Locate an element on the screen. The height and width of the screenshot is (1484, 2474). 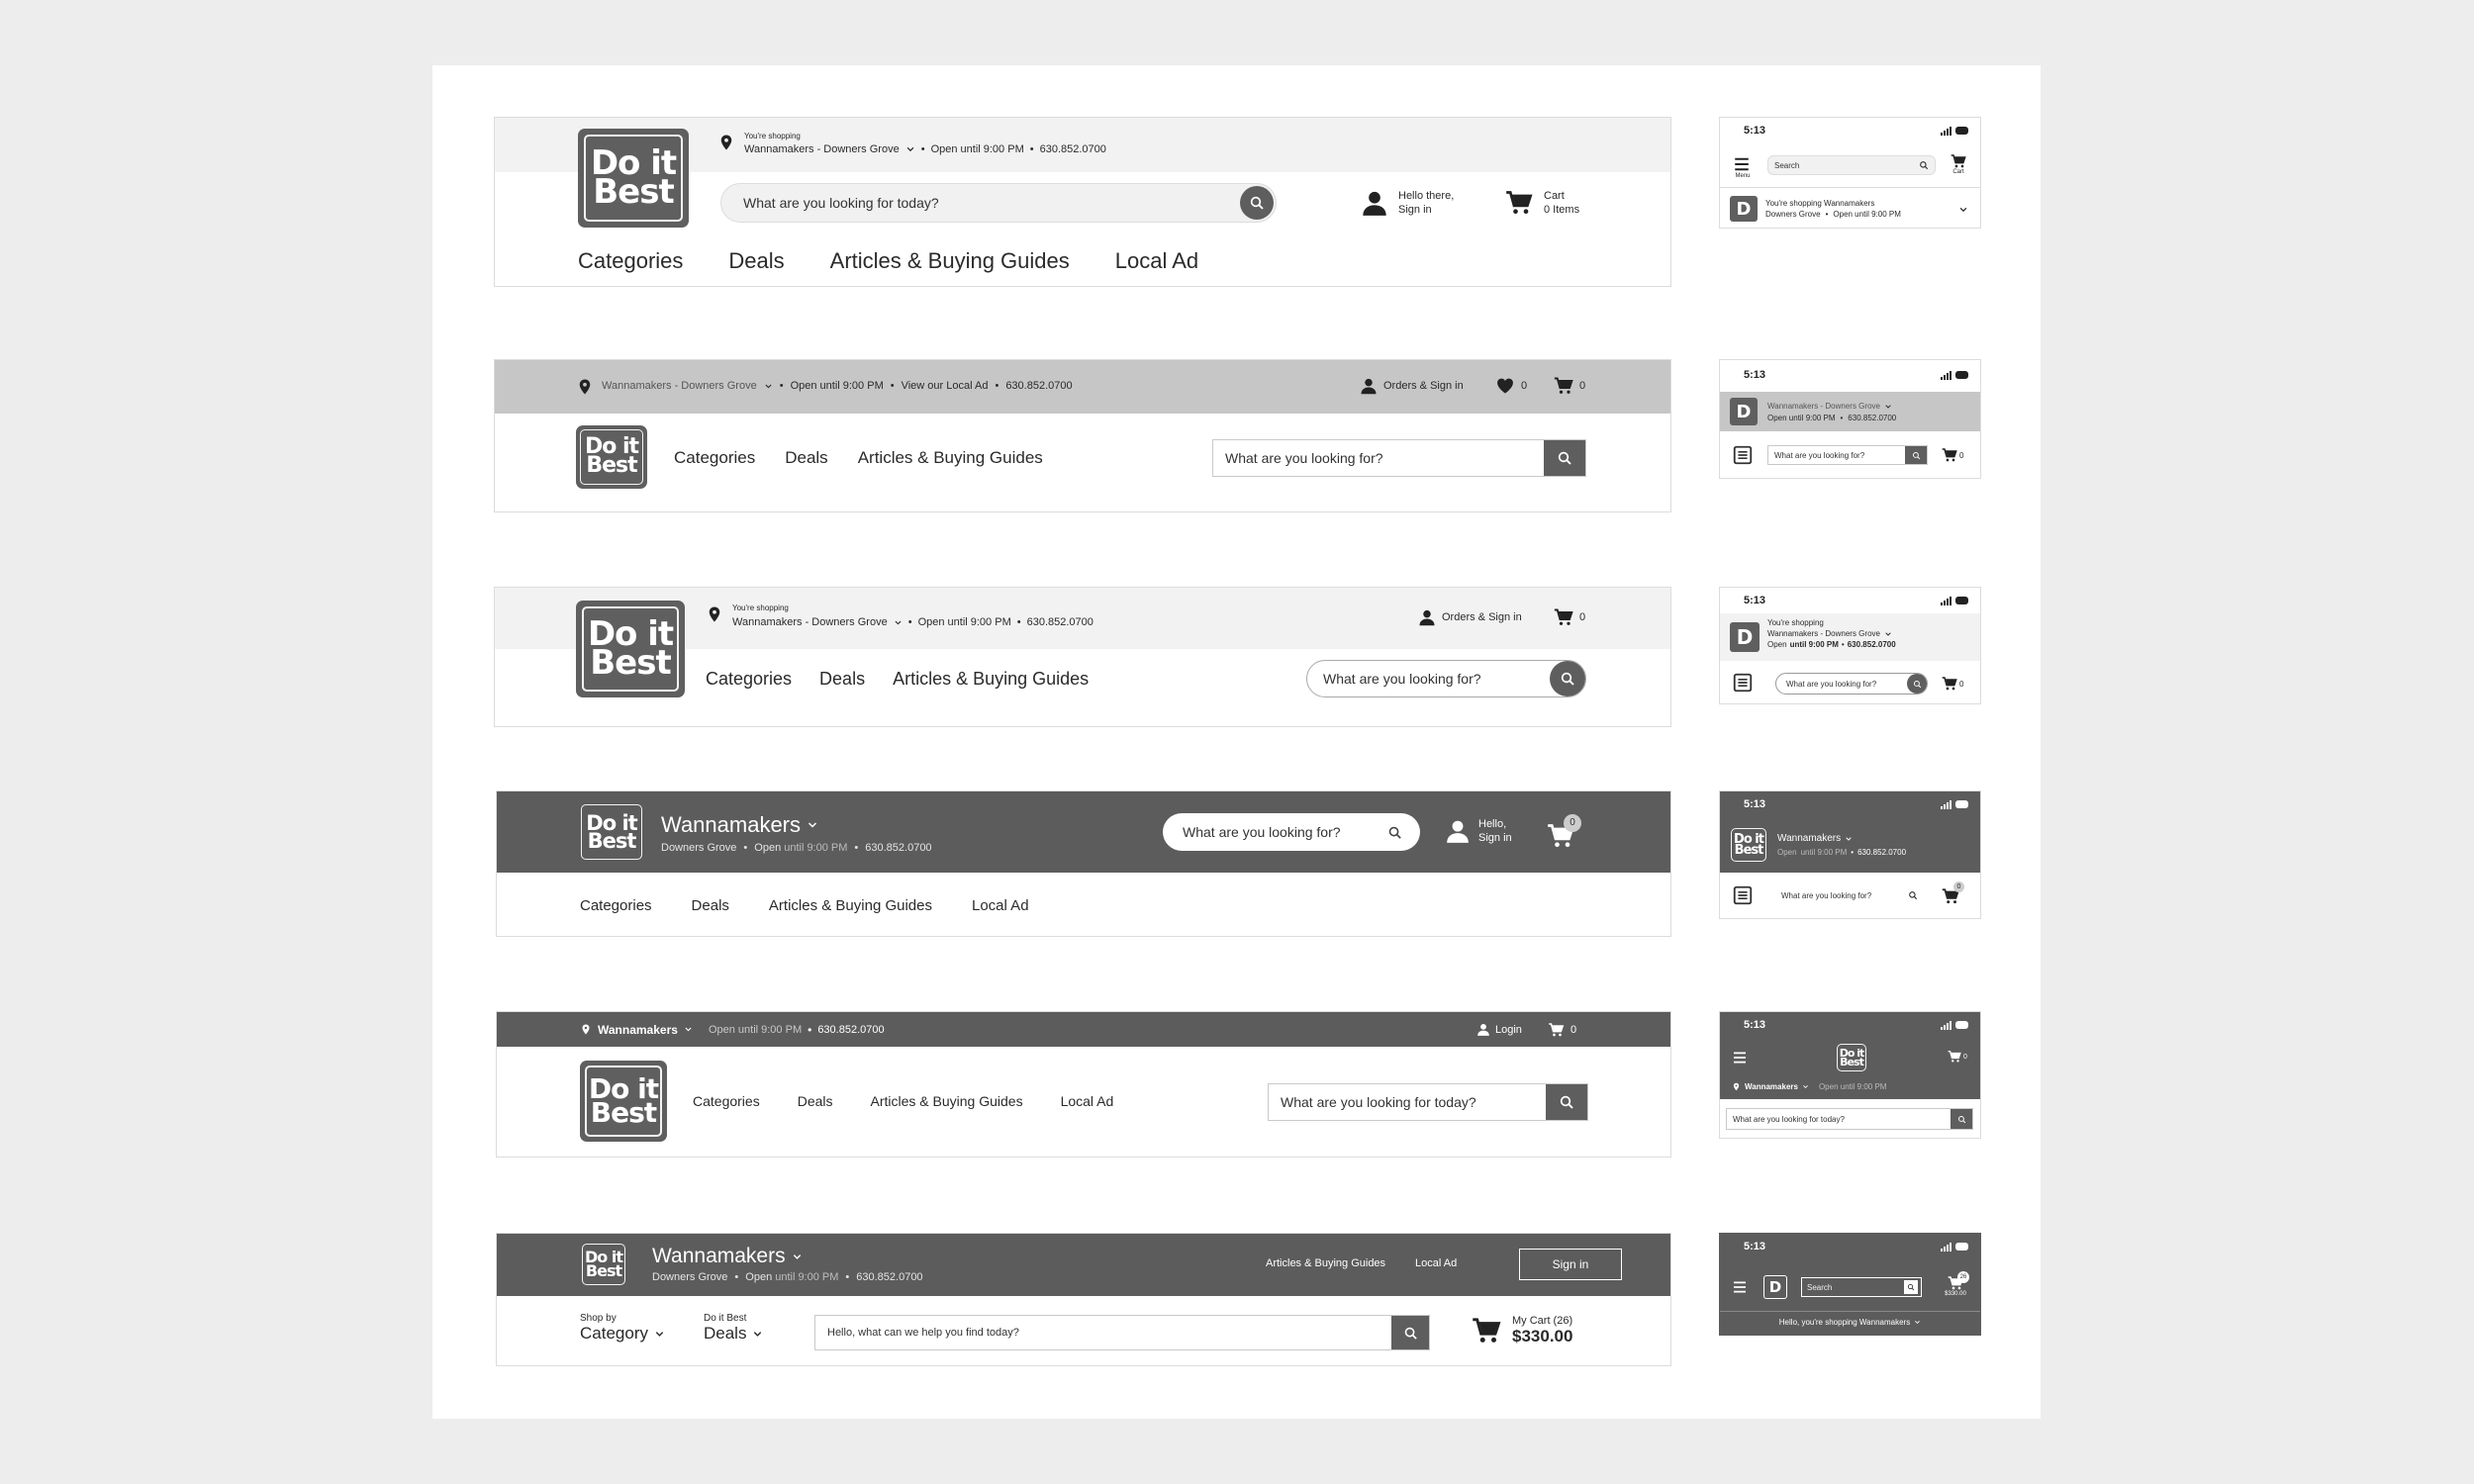
cart-link: My Cart (26) $330.00 is located at coordinates (1521, 1330).